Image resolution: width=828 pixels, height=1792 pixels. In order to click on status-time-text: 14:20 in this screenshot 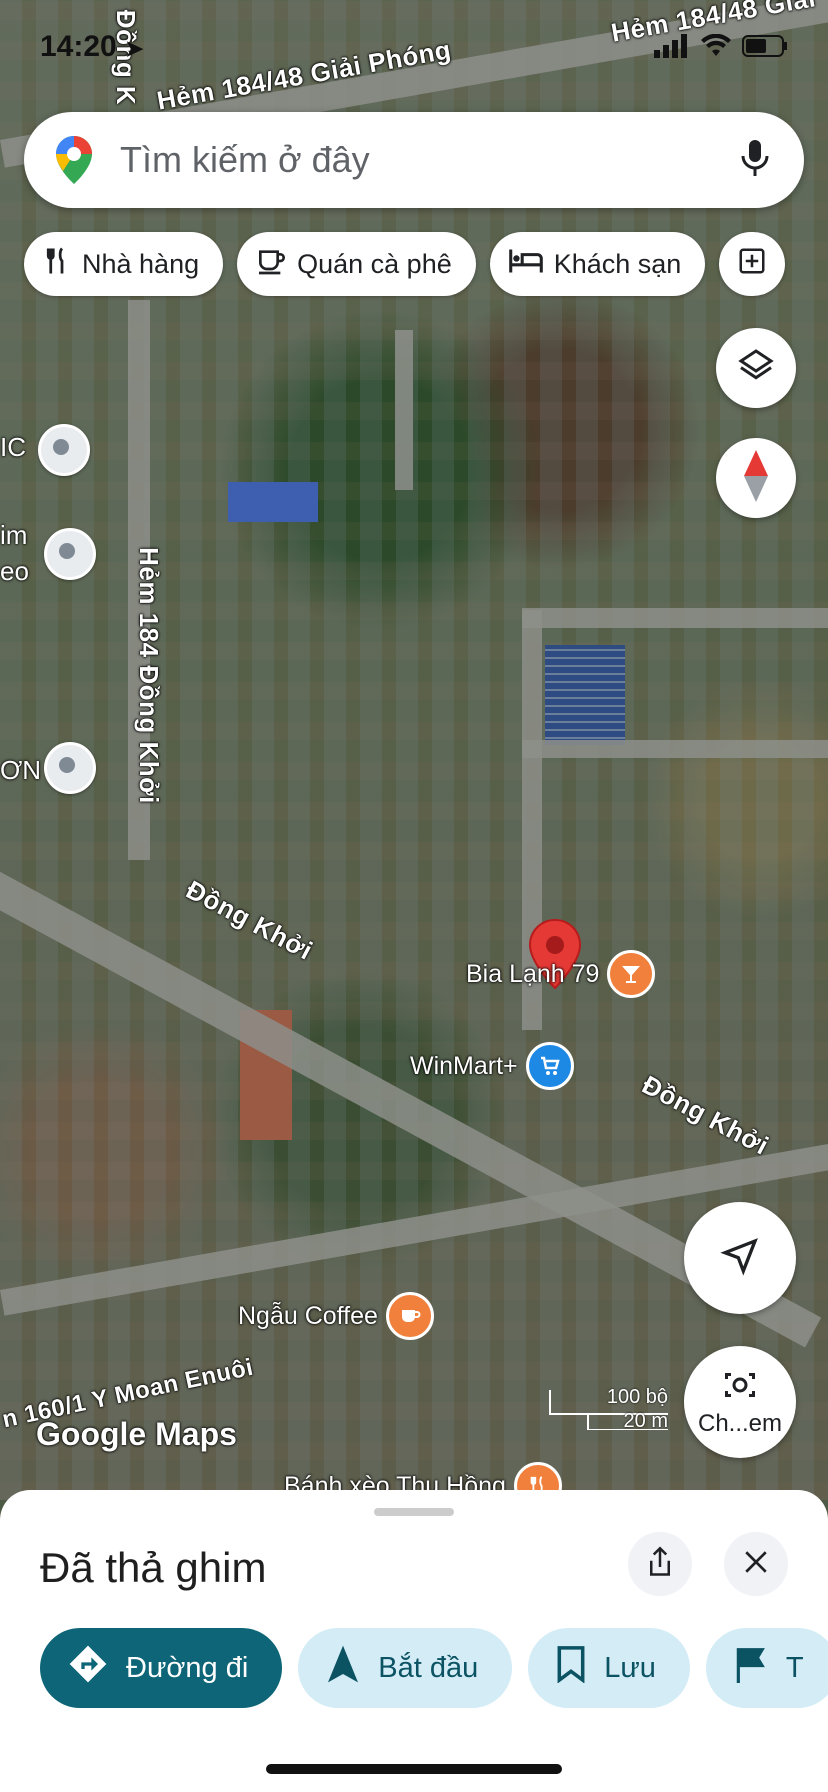, I will do `click(78, 46)`.